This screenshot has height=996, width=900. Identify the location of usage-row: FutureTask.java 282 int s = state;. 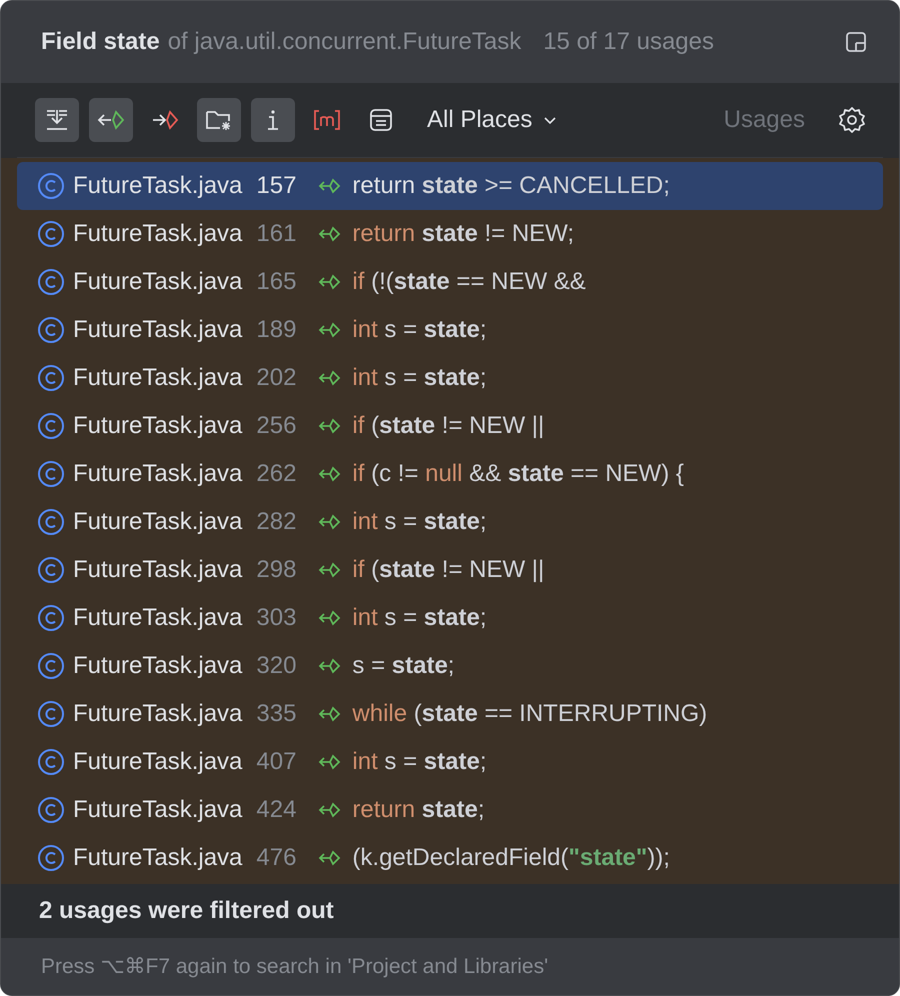
(450, 522).